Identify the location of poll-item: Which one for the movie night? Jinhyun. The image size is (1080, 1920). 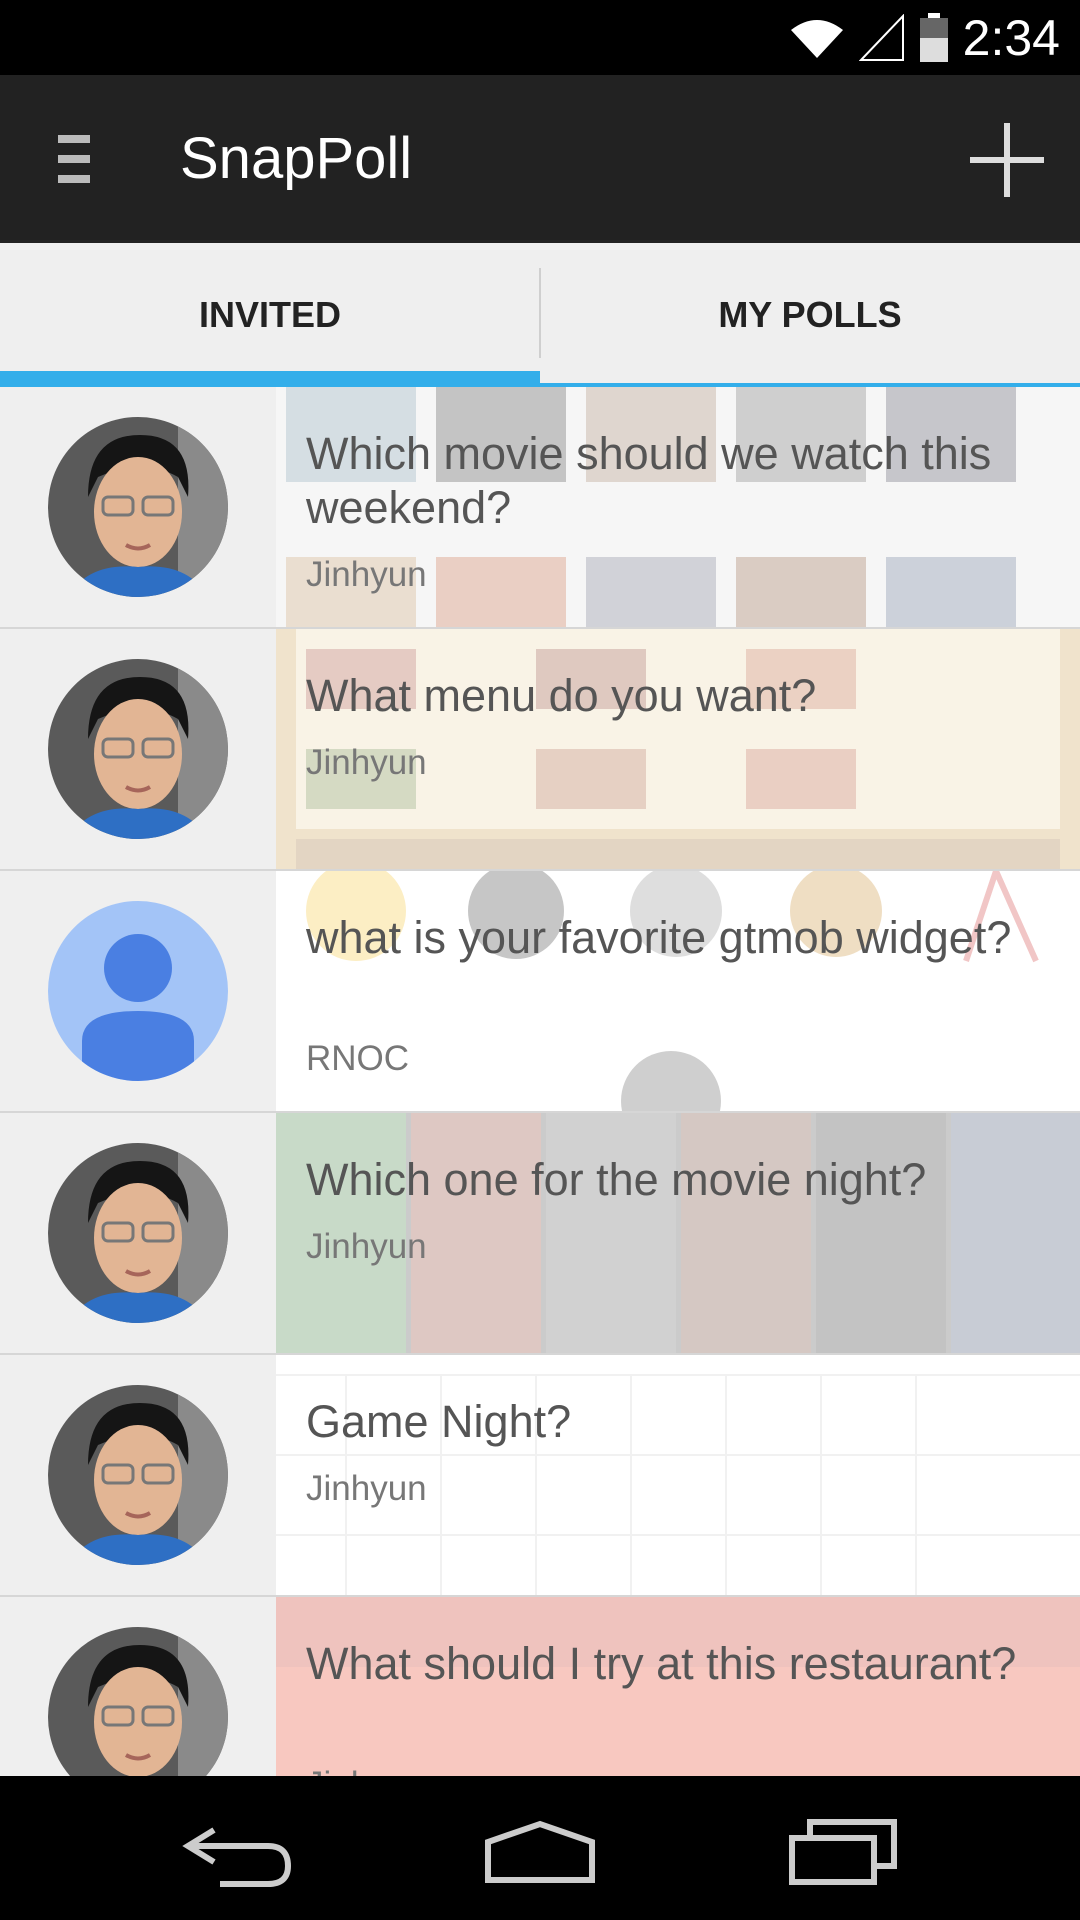
(540, 1234).